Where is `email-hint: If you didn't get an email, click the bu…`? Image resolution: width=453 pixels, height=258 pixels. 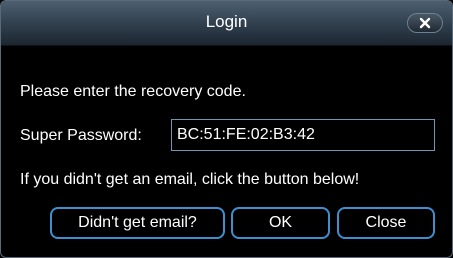
email-hint: If you didn't get an email, click the bu… is located at coordinates (190, 179).